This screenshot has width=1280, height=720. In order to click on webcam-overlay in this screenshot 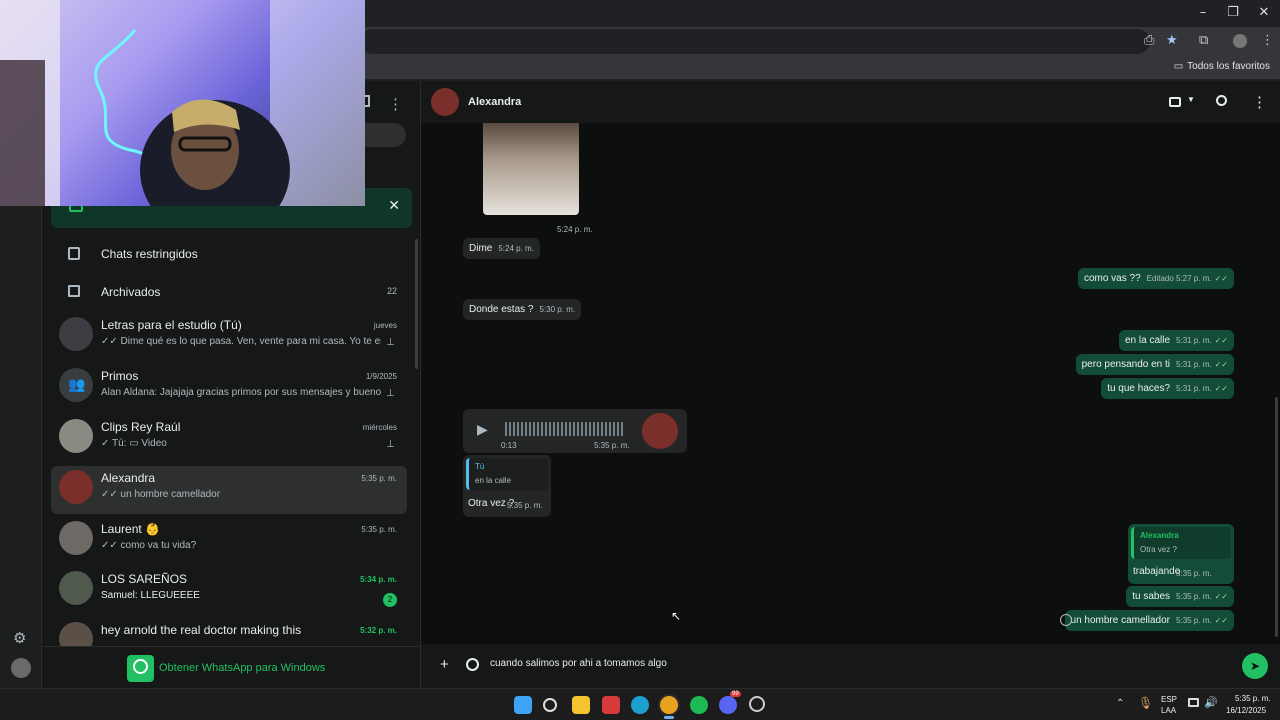, I will do `click(182, 103)`.